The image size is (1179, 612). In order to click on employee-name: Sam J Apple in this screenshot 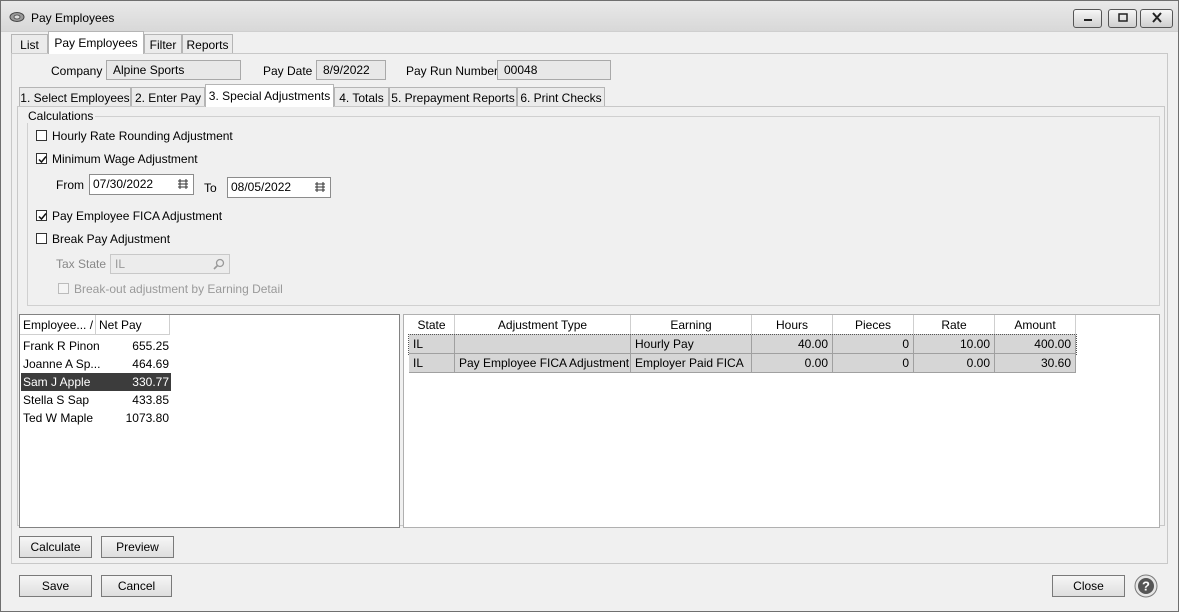, I will do `click(57, 382)`.